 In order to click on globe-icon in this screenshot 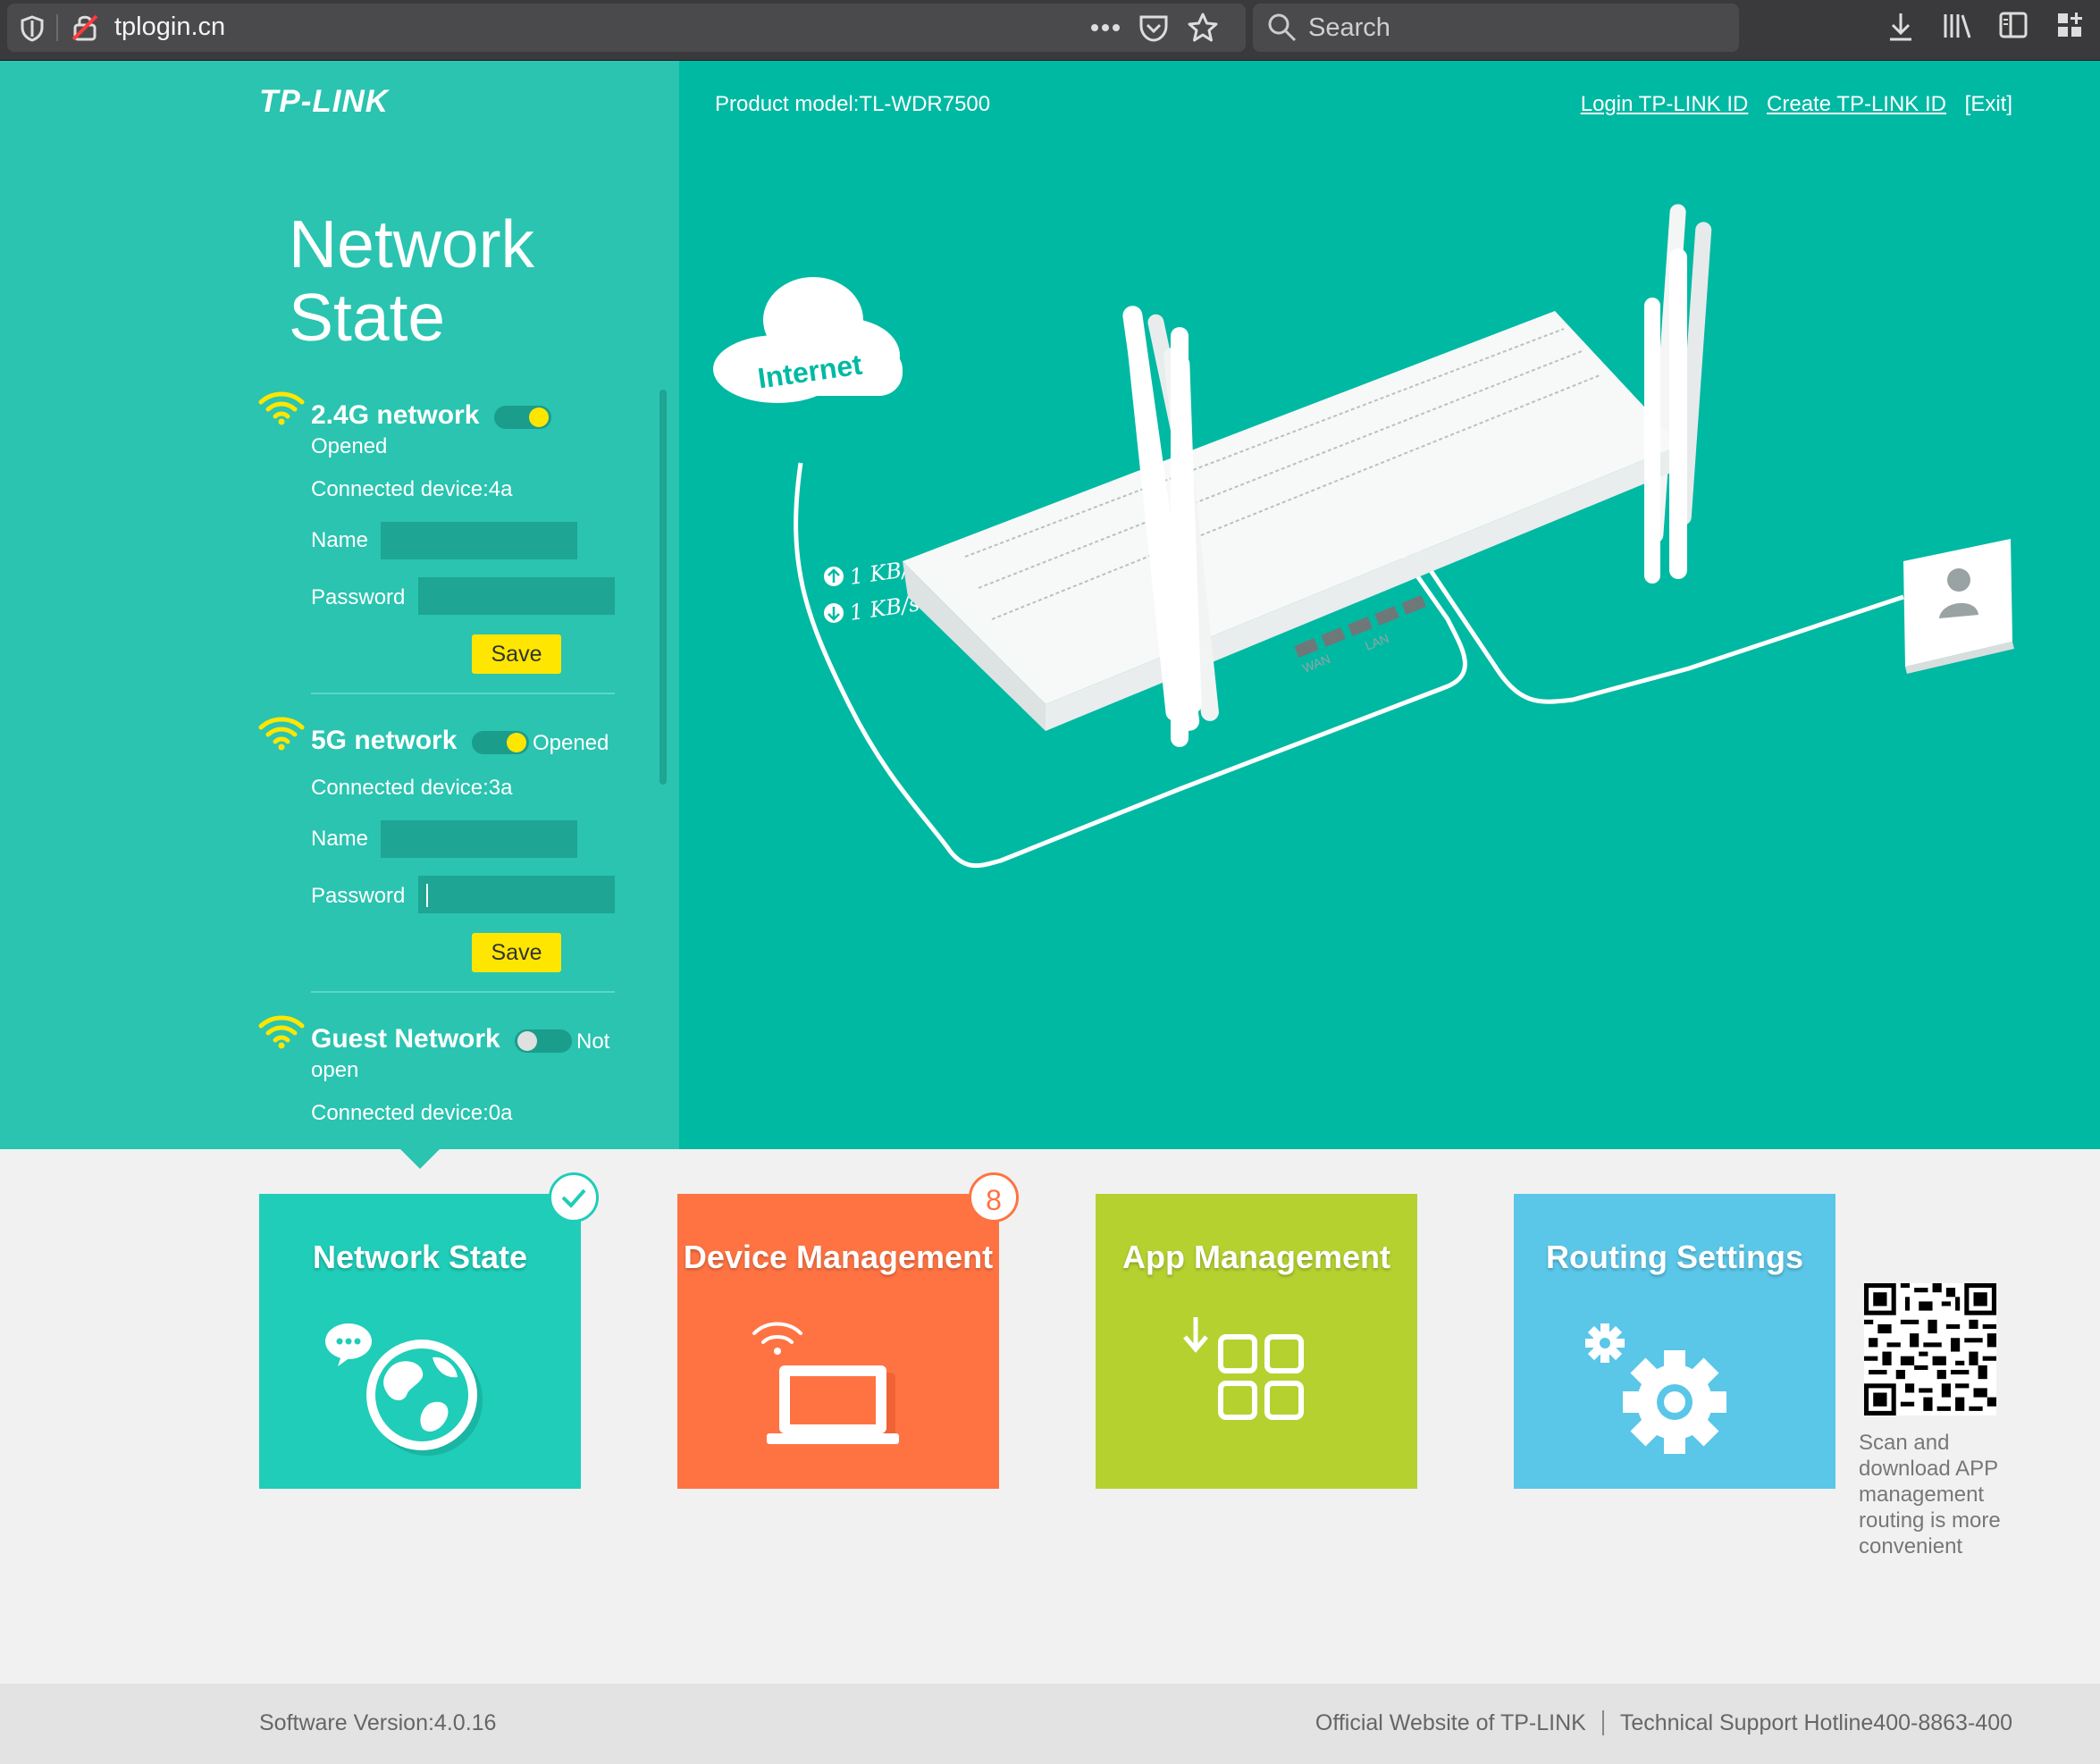, I will do `click(404, 1389)`.